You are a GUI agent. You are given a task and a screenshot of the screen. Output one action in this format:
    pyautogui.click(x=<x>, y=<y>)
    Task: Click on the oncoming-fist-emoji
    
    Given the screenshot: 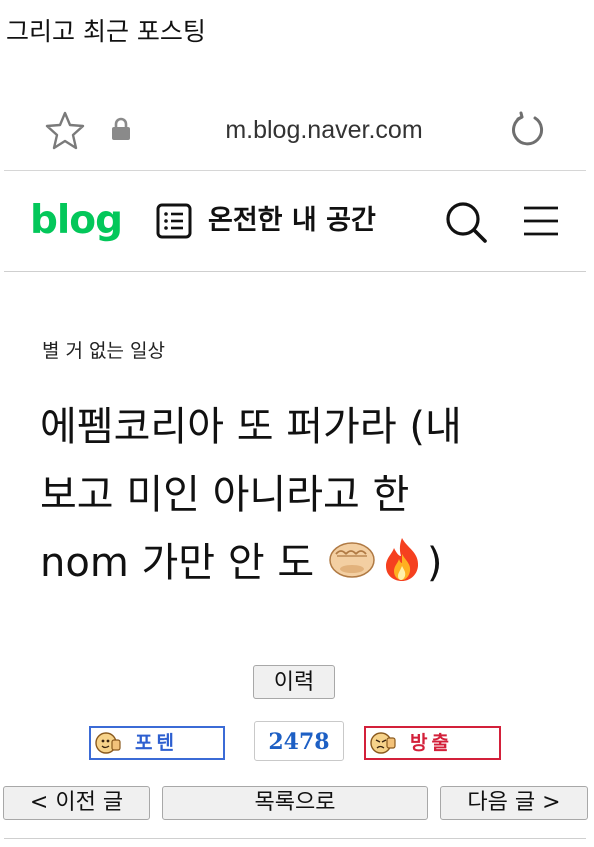 What is the action you would take?
    pyautogui.click(x=352, y=560)
    